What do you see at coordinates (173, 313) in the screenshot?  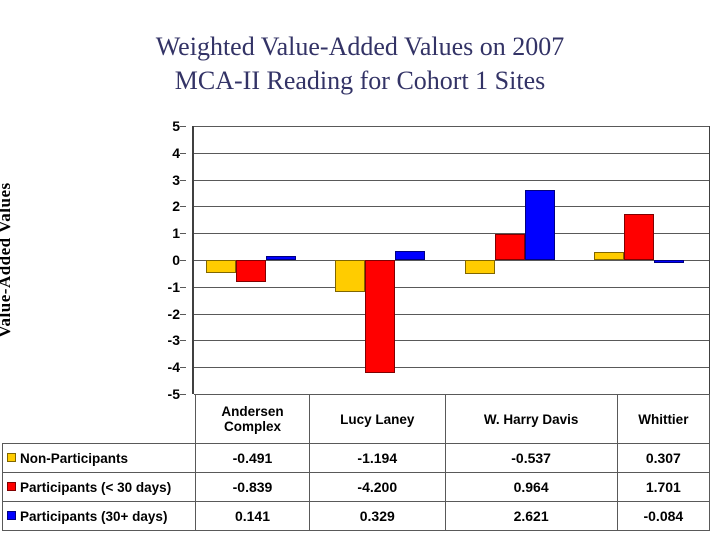 I see `y-axis-tick-label: -2` at bounding box center [173, 313].